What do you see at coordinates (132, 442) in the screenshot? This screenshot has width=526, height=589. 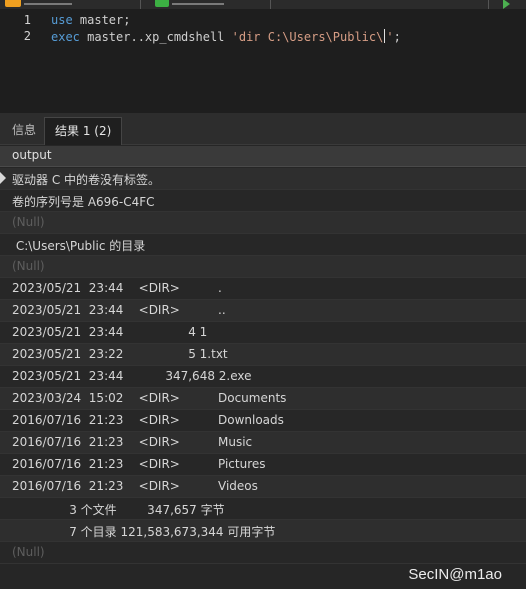 I see `table-cell: 2016/07/16 21:23 <DIR> Music` at bounding box center [132, 442].